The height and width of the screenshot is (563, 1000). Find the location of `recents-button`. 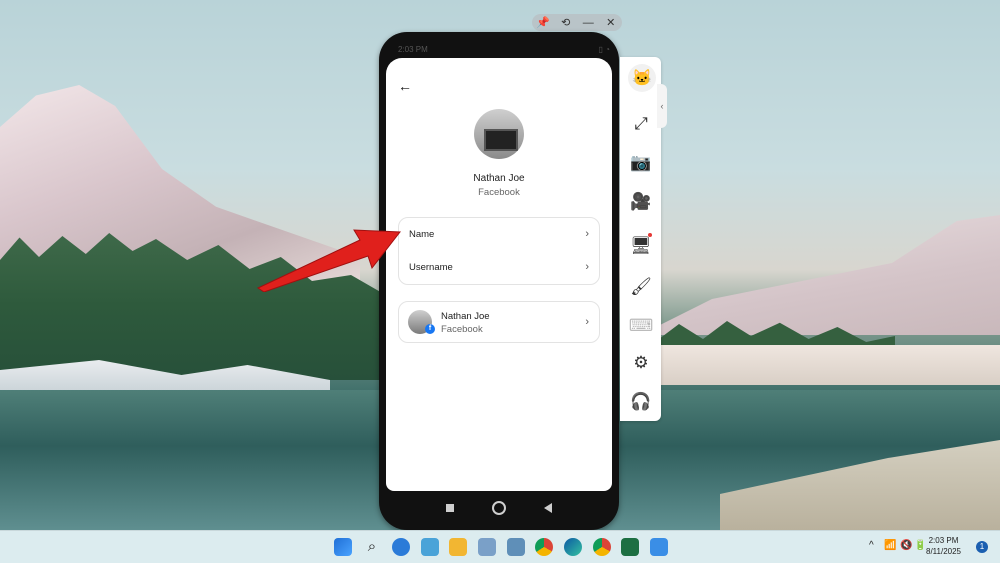

recents-button is located at coordinates (450, 508).